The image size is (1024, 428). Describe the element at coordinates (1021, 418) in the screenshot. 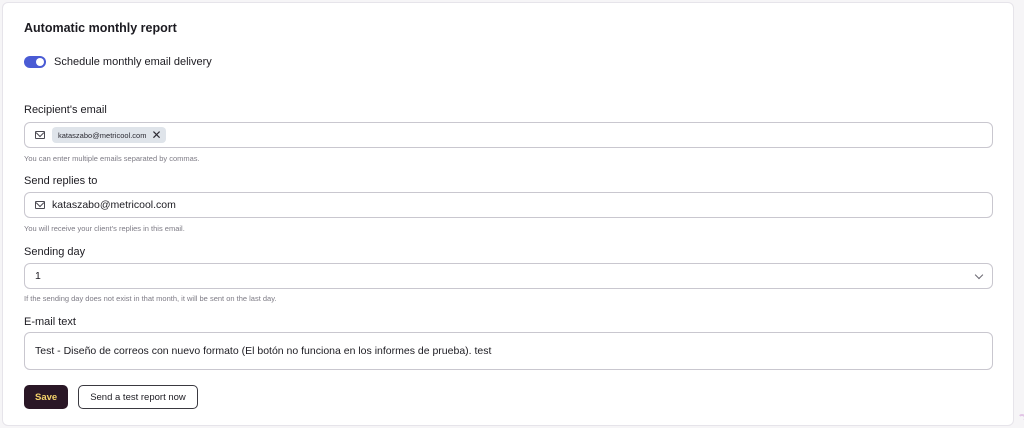

I see `corner-decoration` at that location.